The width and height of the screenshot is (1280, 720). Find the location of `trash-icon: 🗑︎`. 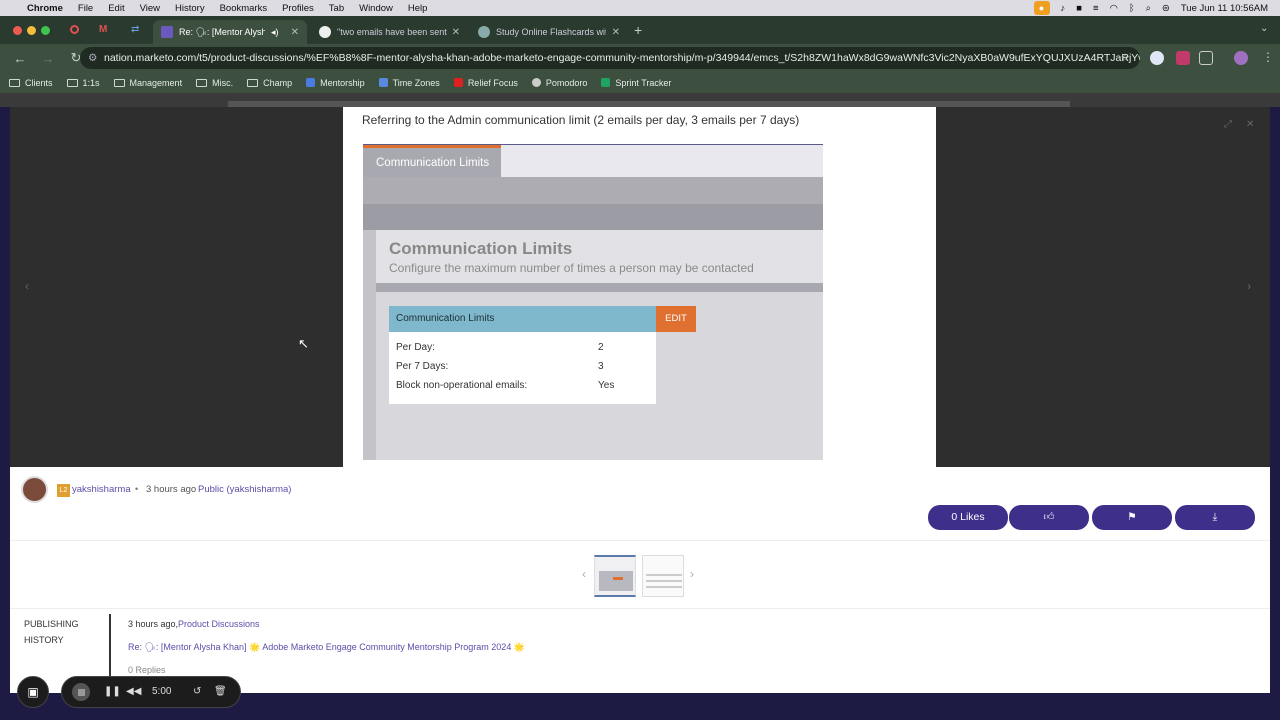

trash-icon: 🗑︎ is located at coordinates (220, 691).